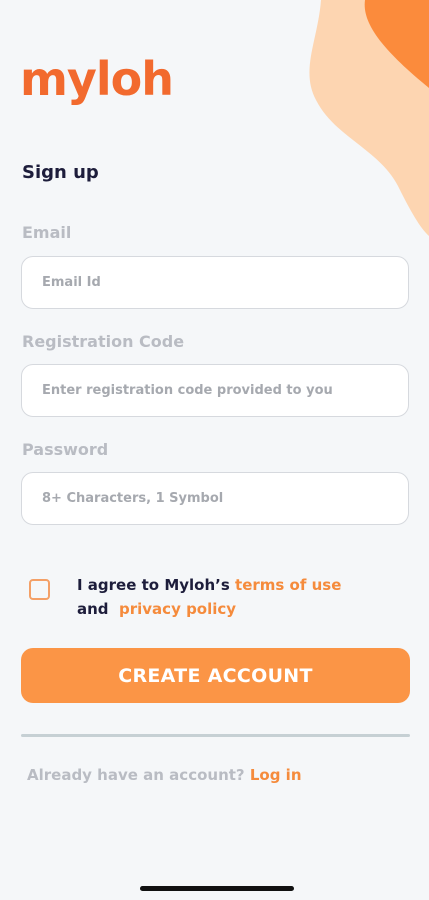  What do you see at coordinates (215, 390) in the screenshot?
I see `registration-code-field` at bounding box center [215, 390].